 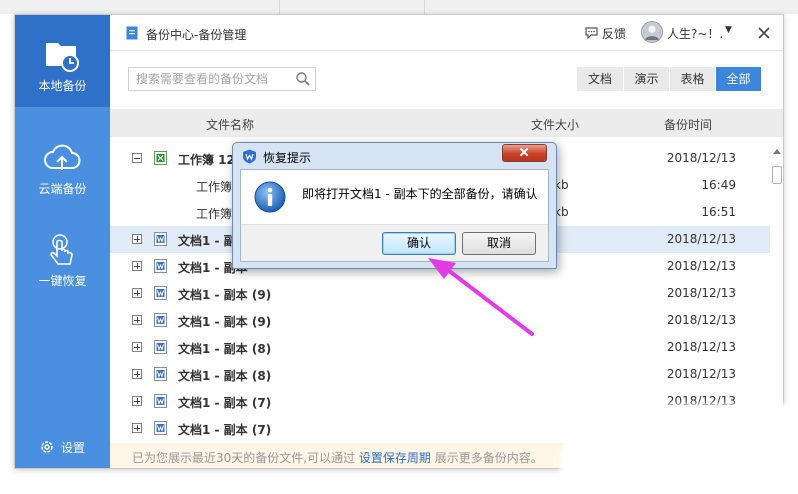 I want to click on background-tab-strip, so click(x=399, y=7).